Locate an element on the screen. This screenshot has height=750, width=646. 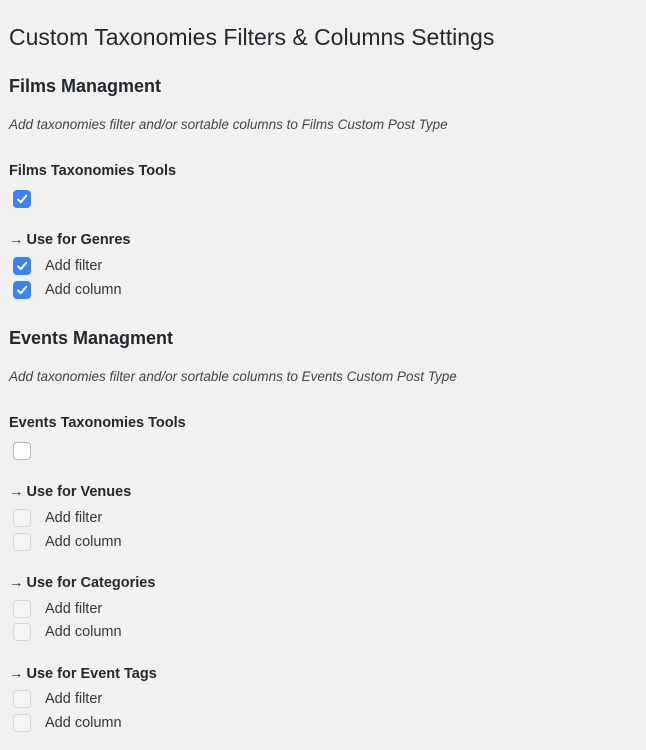
taxonomy-label-event-tags: → Use for Event Tags is located at coordinates (83, 674).